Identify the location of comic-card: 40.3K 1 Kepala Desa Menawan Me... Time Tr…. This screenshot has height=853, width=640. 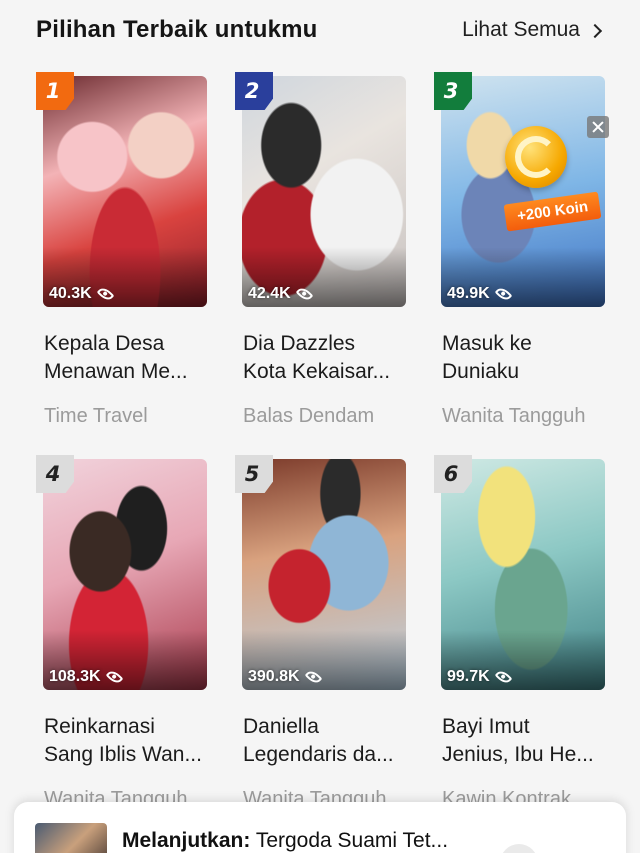
(122, 250).